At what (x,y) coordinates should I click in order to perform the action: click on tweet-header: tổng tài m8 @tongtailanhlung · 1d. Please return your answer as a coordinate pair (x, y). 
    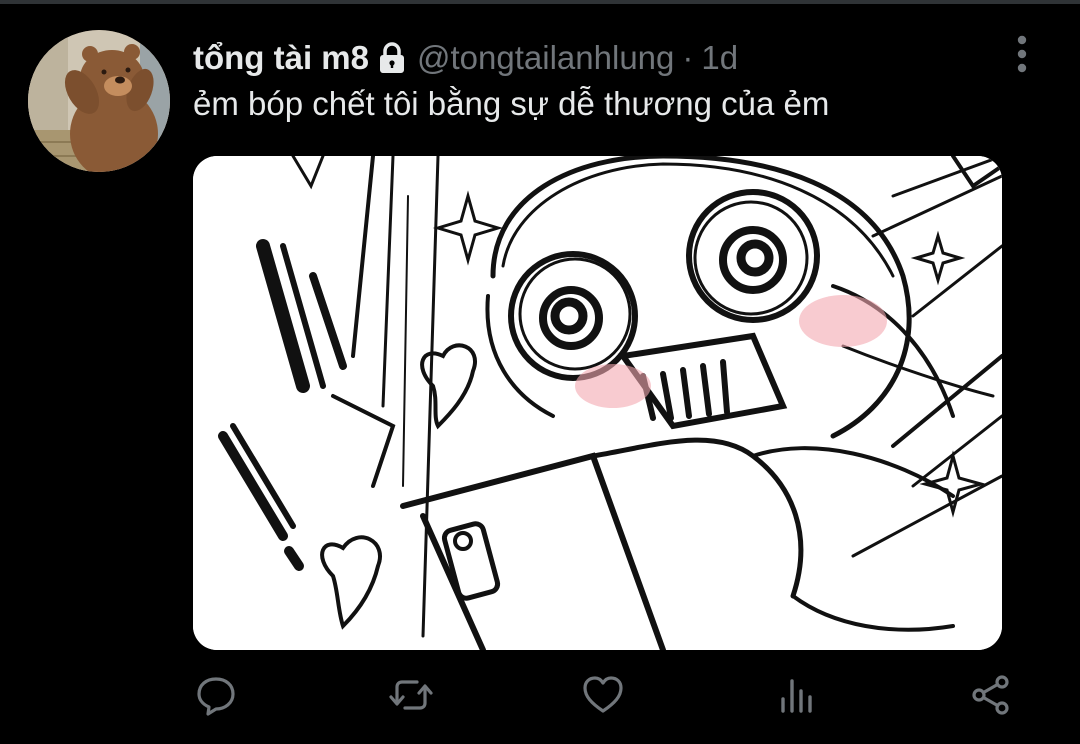
    Looking at the image, I should click on (465, 58).